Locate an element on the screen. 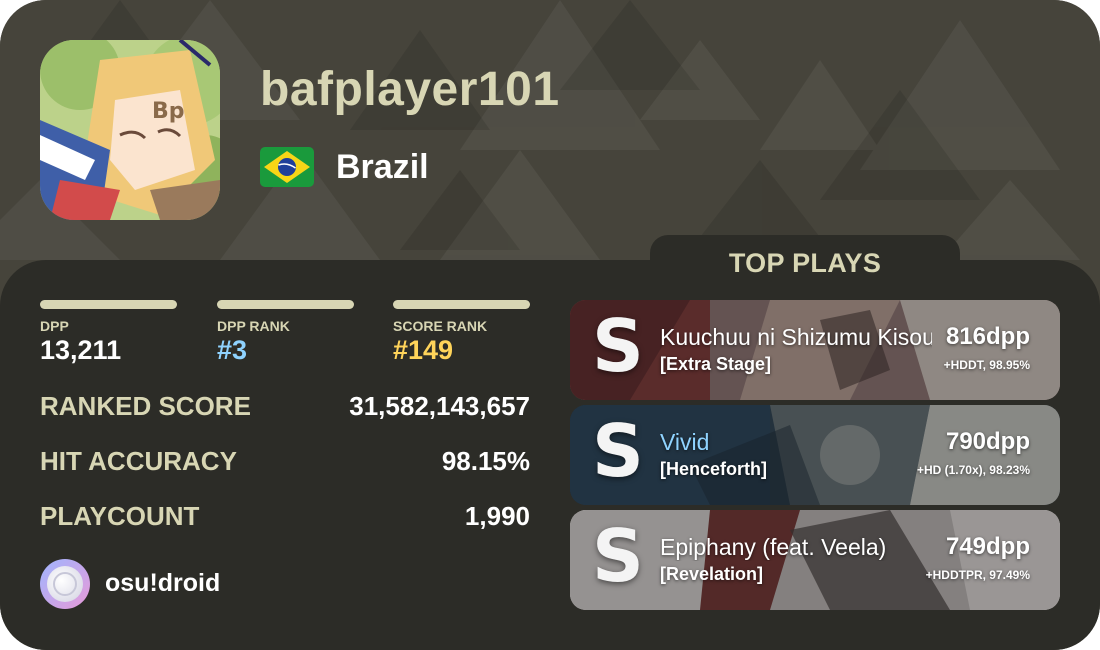 The width and height of the screenshot is (1100, 650). stat-label: DPP is located at coordinates (54, 326).